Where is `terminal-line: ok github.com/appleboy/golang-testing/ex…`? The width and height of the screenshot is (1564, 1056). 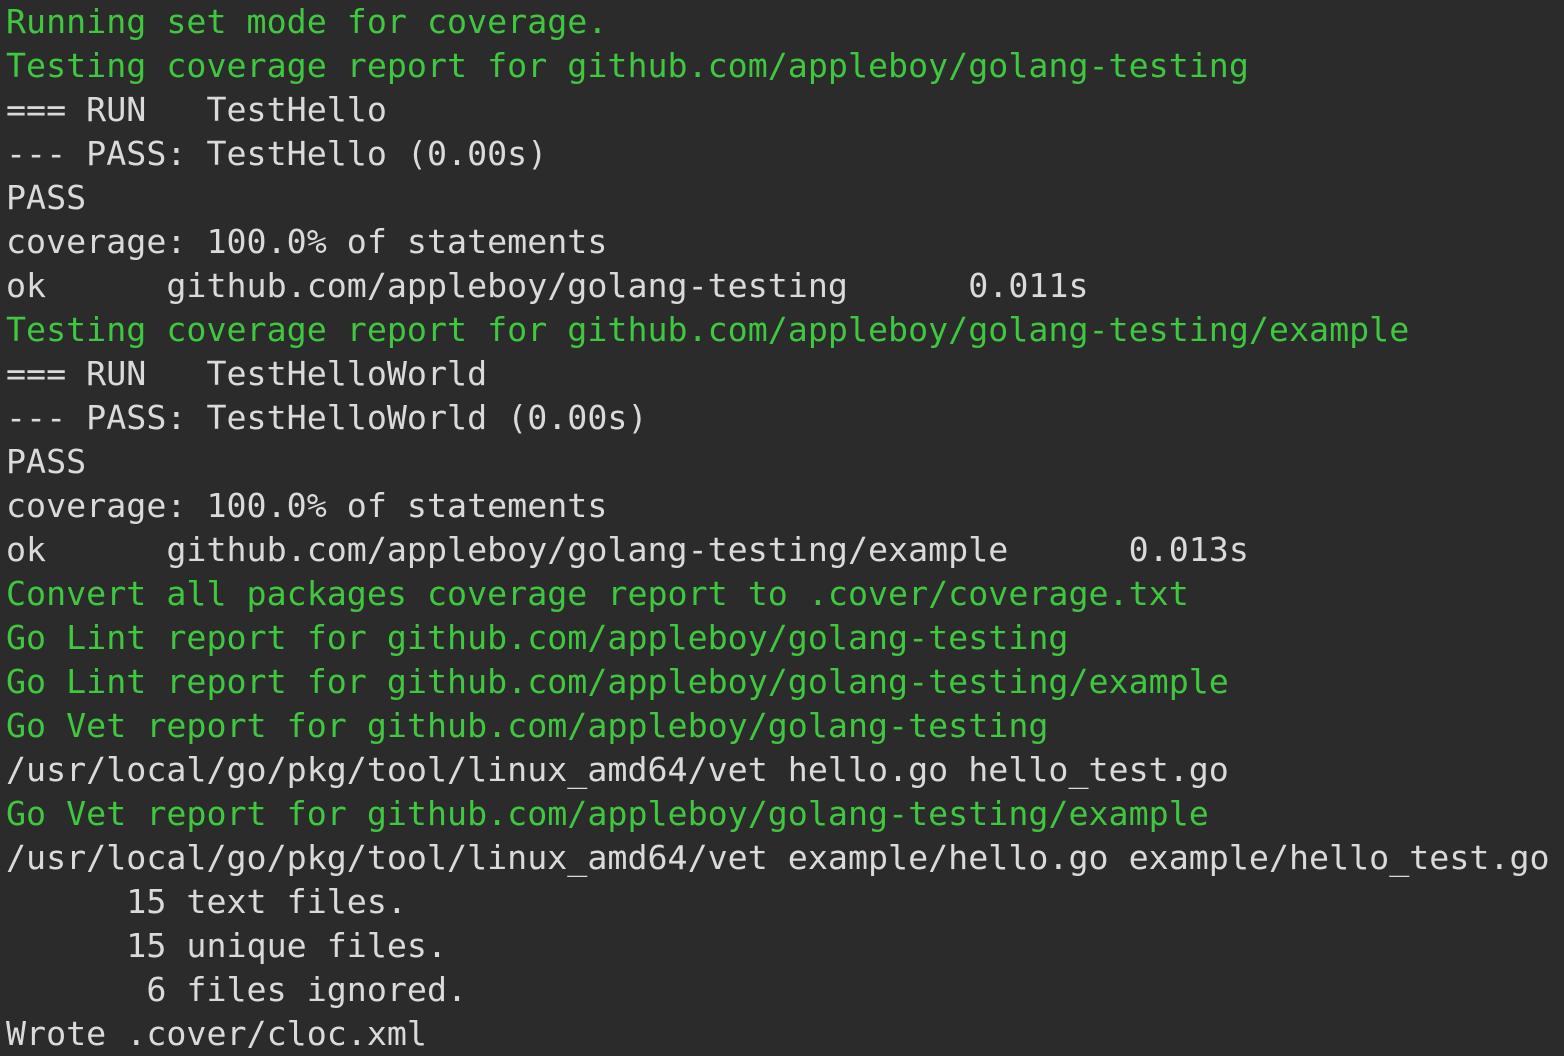
terminal-line: ok github.com/appleboy/golang-testing/ex… is located at coordinates (627, 549).